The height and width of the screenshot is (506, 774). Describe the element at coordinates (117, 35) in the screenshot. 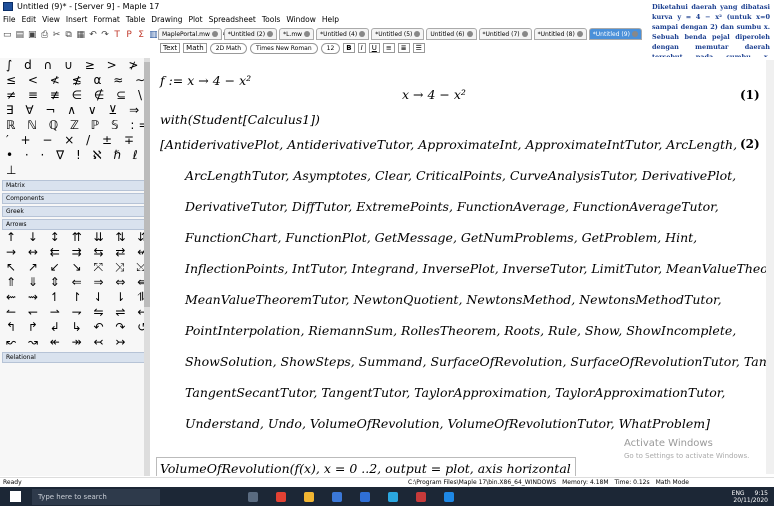

I see `text-insert-button: T` at that location.